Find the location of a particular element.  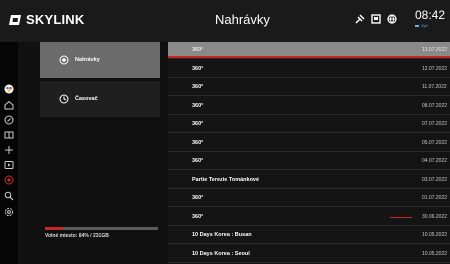

recording-date: 01.07.2022 is located at coordinates (435, 198).